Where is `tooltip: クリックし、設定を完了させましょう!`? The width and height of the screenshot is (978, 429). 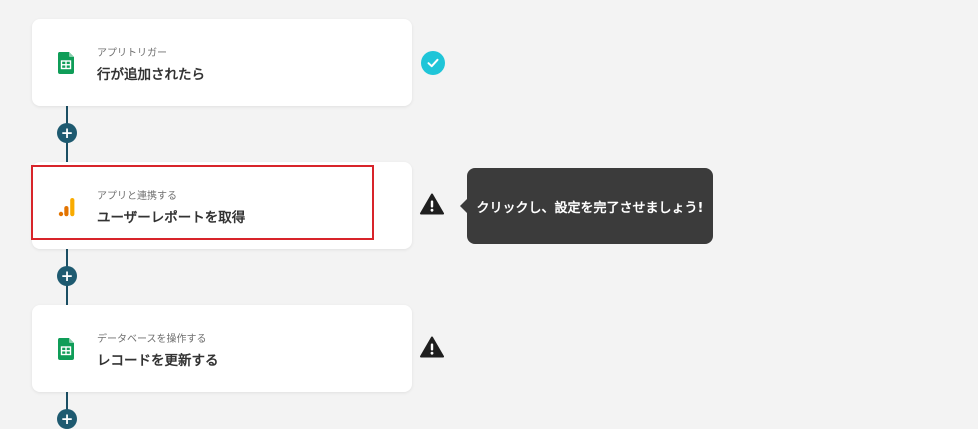
tooltip: クリックし、設定を完了させましょう! is located at coordinates (586, 206).